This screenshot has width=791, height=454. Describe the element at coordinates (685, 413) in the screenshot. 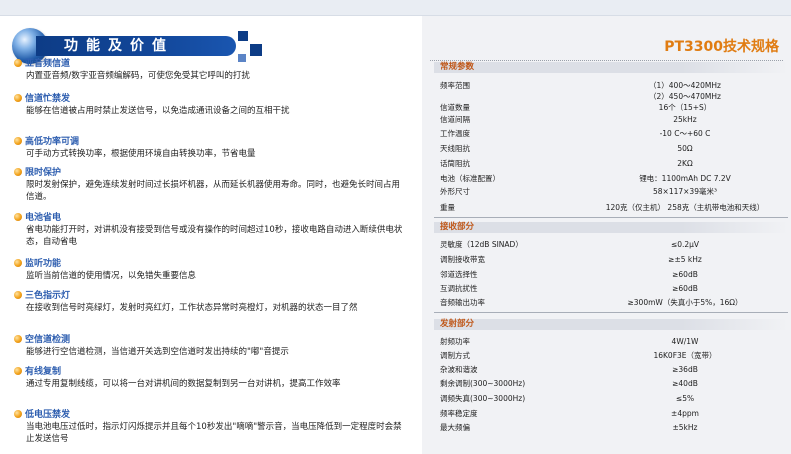

I see `spec-value: ±4ppm` at that location.